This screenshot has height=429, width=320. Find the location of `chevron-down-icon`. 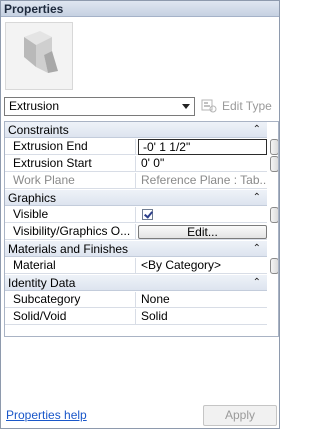

chevron-down-icon is located at coordinates (186, 106).